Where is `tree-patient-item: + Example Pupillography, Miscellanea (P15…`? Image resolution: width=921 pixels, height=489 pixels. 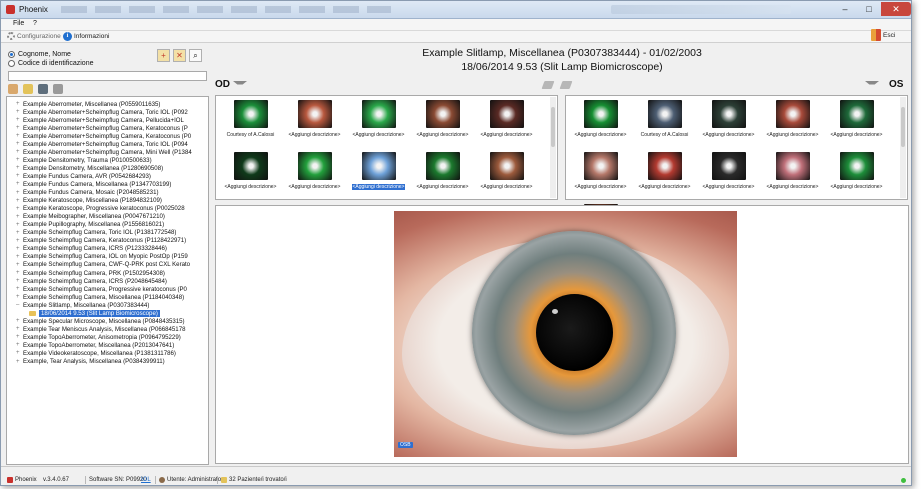
tree-patient-item: + Example Pupillography, Miscellanea (P15… is located at coordinates (107, 225).